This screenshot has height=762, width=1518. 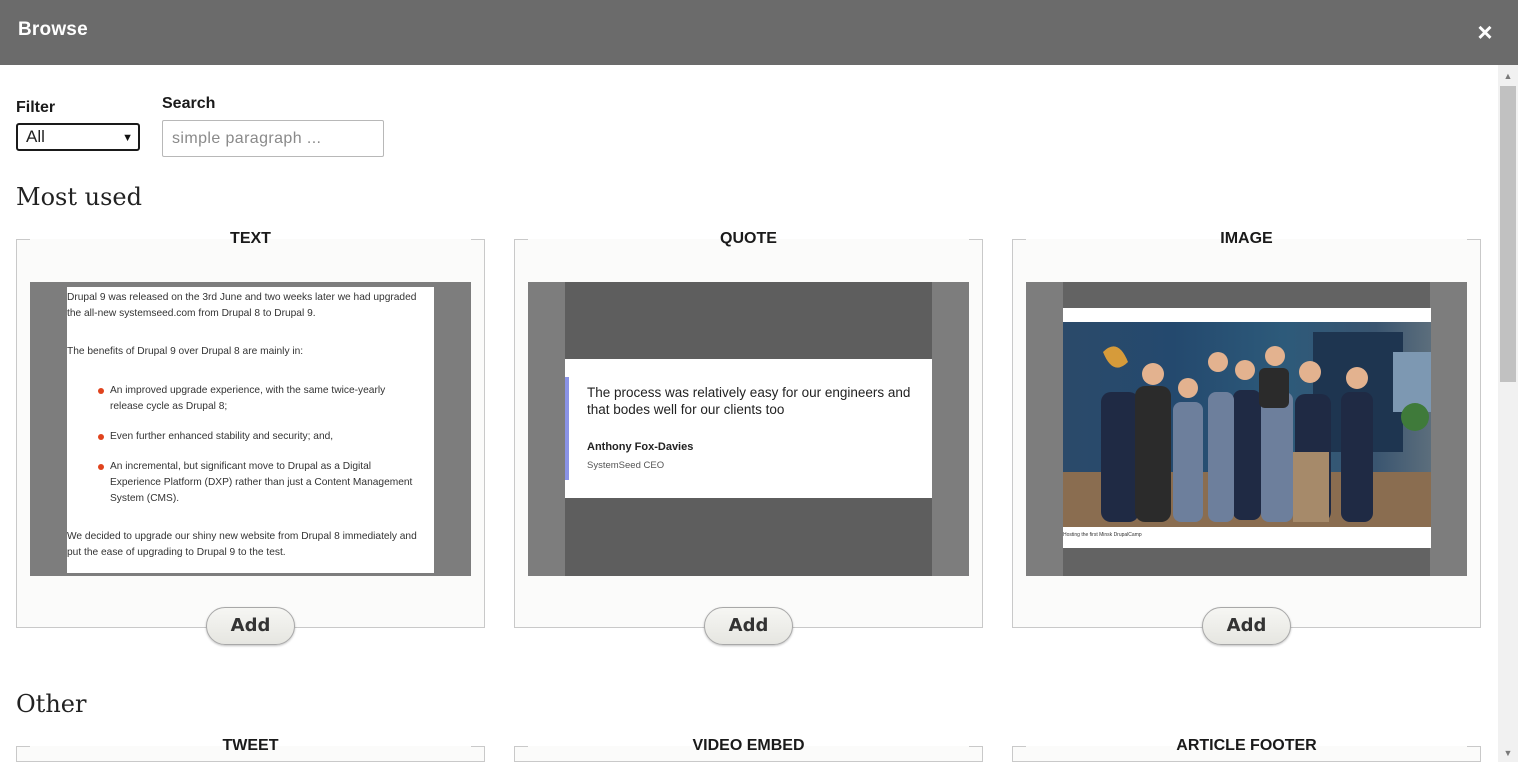 What do you see at coordinates (1508, 234) in the screenshot?
I see `scrollbar-thumb` at bounding box center [1508, 234].